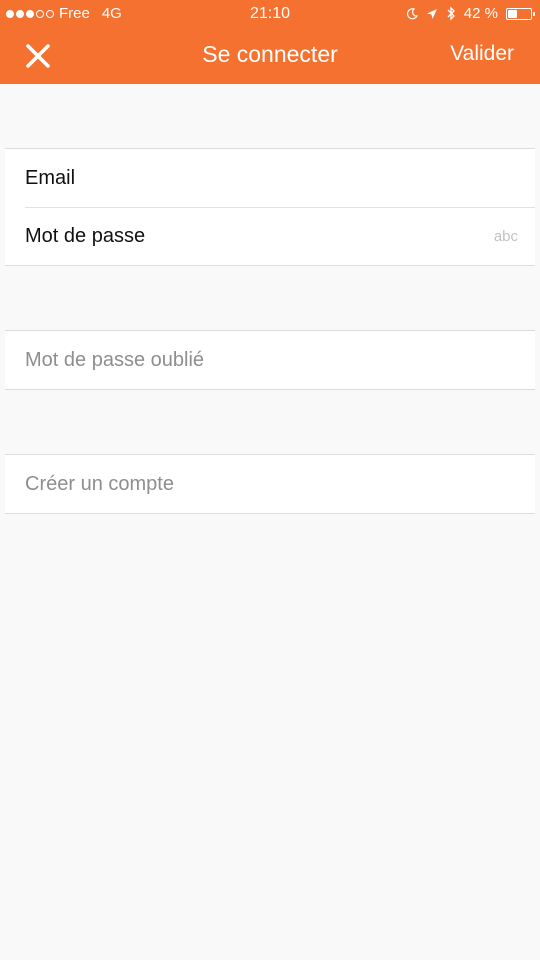 This screenshot has height=960, width=540. What do you see at coordinates (330, 178) in the screenshot?
I see `email-field` at bounding box center [330, 178].